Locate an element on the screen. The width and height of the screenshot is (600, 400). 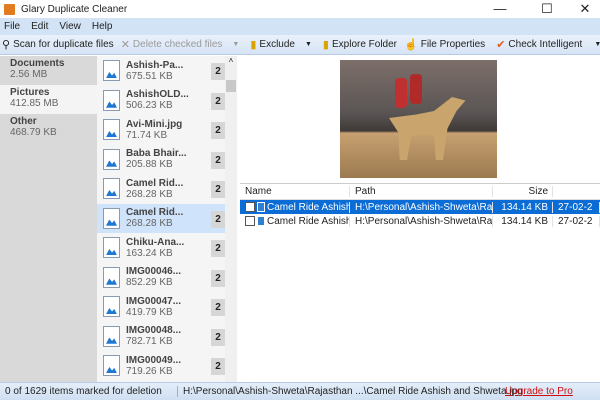
status-count: 0 of 1629 items marked for deletion is located at coordinates (89, 391).